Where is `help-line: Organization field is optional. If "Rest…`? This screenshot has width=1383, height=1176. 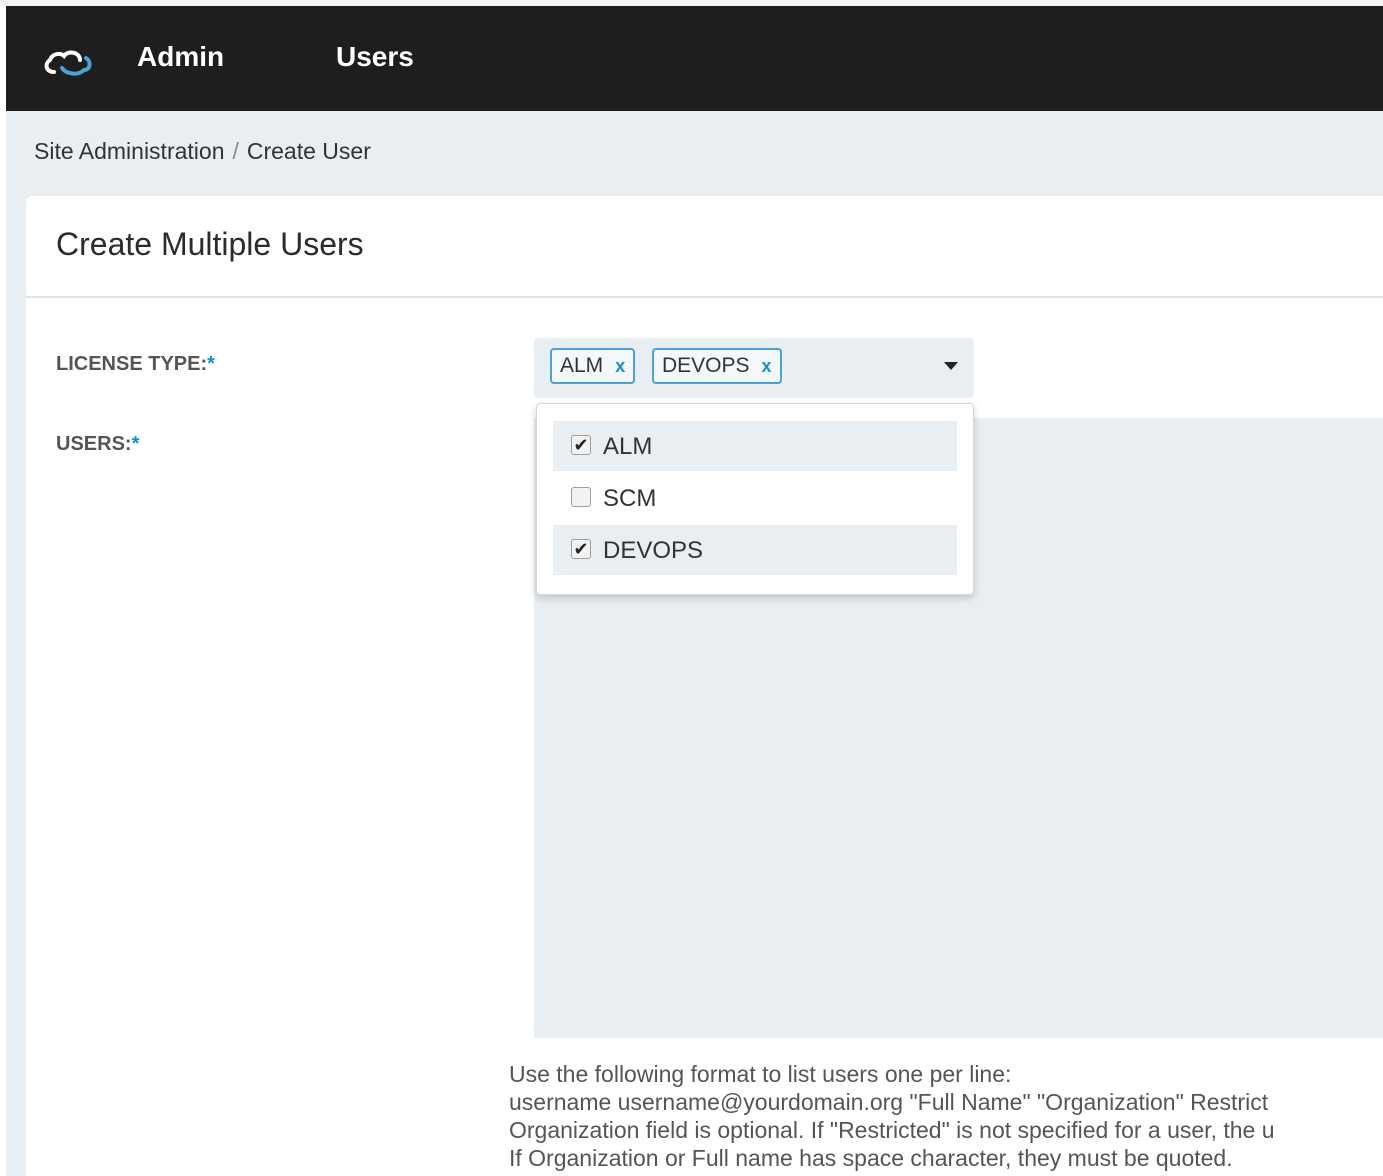 help-line: Organization field is optional. If "Rest… is located at coordinates (892, 1130).